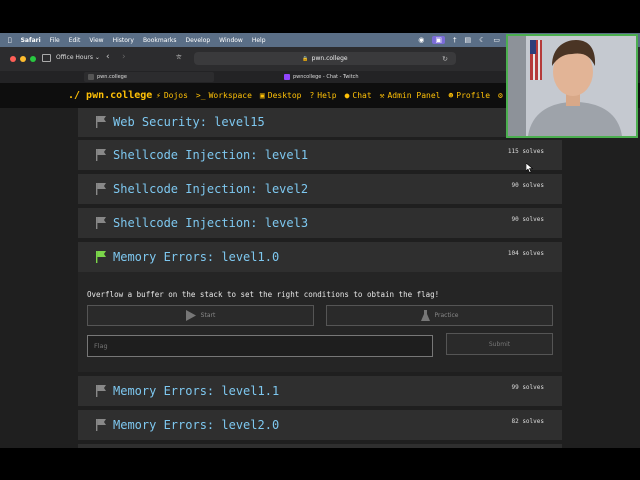 The height and width of the screenshot is (480, 640). Describe the element at coordinates (525, 151) in the screenshot. I see `solve-count: 115 solves` at that location.